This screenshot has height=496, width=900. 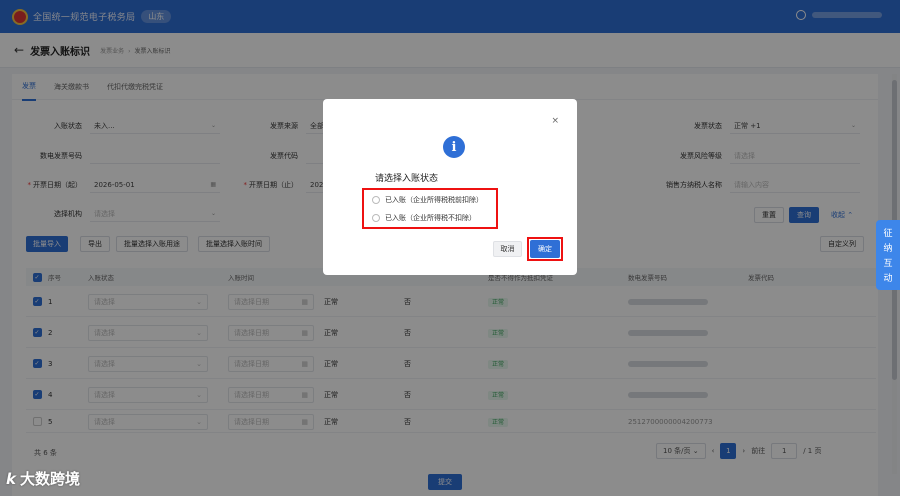 I want to click on watermark-text: 大数跨境, so click(x=49, y=479).